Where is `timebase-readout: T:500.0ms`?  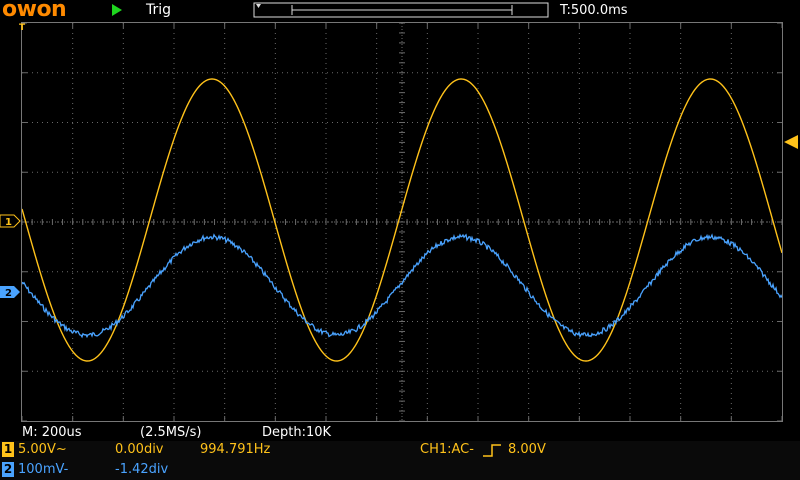 timebase-readout: T:500.0ms is located at coordinates (594, 10).